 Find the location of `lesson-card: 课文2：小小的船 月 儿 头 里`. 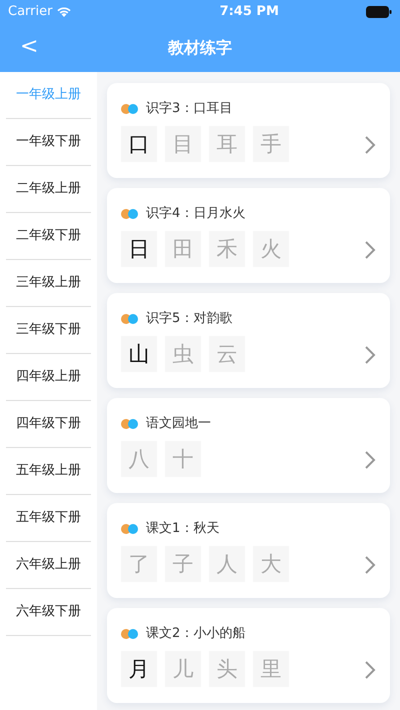

lesson-card: 课文2：小小的船 月 儿 头 里 is located at coordinates (248, 655).